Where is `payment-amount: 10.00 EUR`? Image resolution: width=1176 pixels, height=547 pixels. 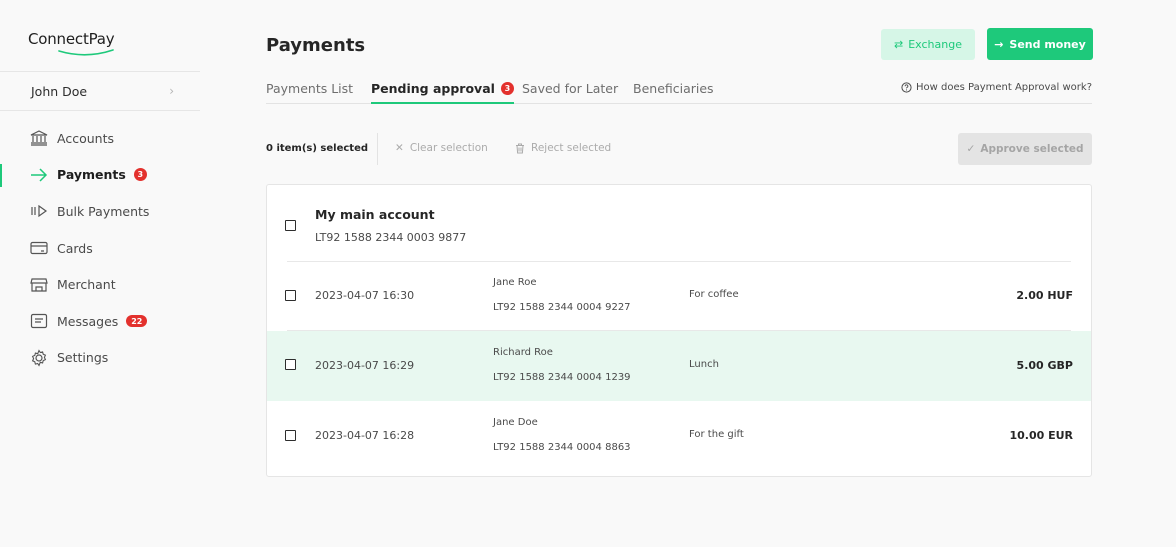 payment-amount: 10.00 EUR is located at coordinates (1041, 435).